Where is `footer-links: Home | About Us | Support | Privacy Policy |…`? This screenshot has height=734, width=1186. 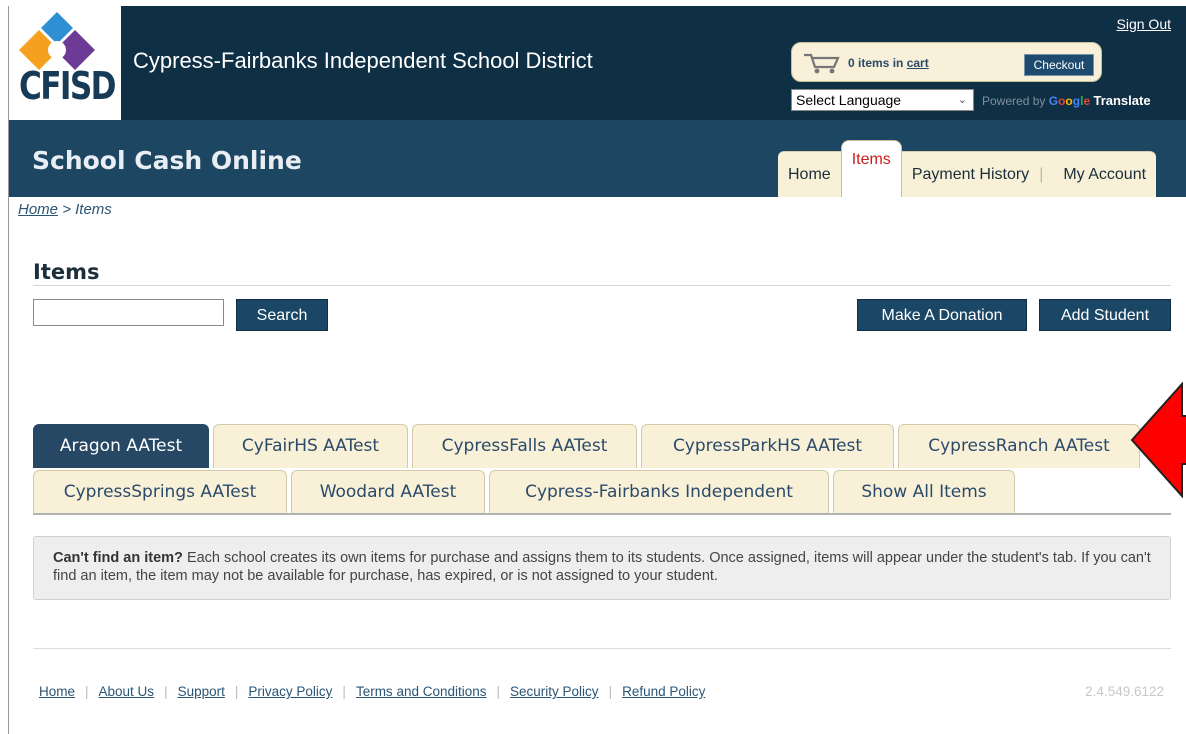 footer-links: Home | About Us | Support | Privacy Policy |… is located at coordinates (372, 691).